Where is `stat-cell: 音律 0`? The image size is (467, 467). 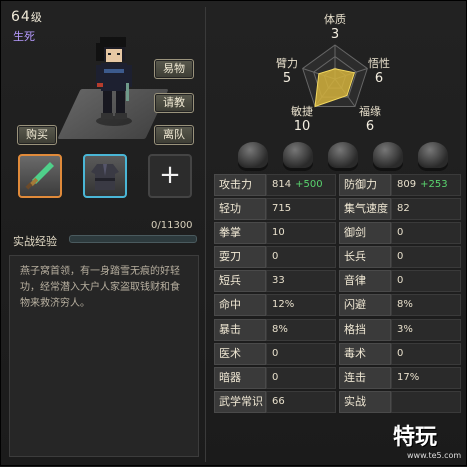
stat-cell: 音律 0 is located at coordinates (400, 282).